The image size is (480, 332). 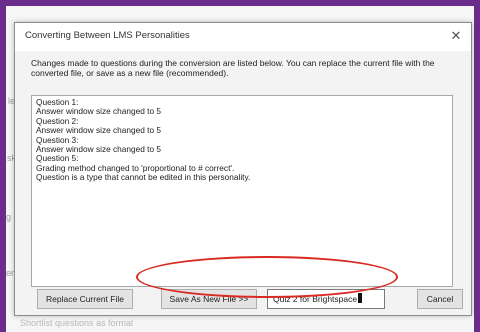 What do you see at coordinates (243, 37) in the screenshot?
I see `title-bar: Converting Between LMS Personalities ✕` at bounding box center [243, 37].